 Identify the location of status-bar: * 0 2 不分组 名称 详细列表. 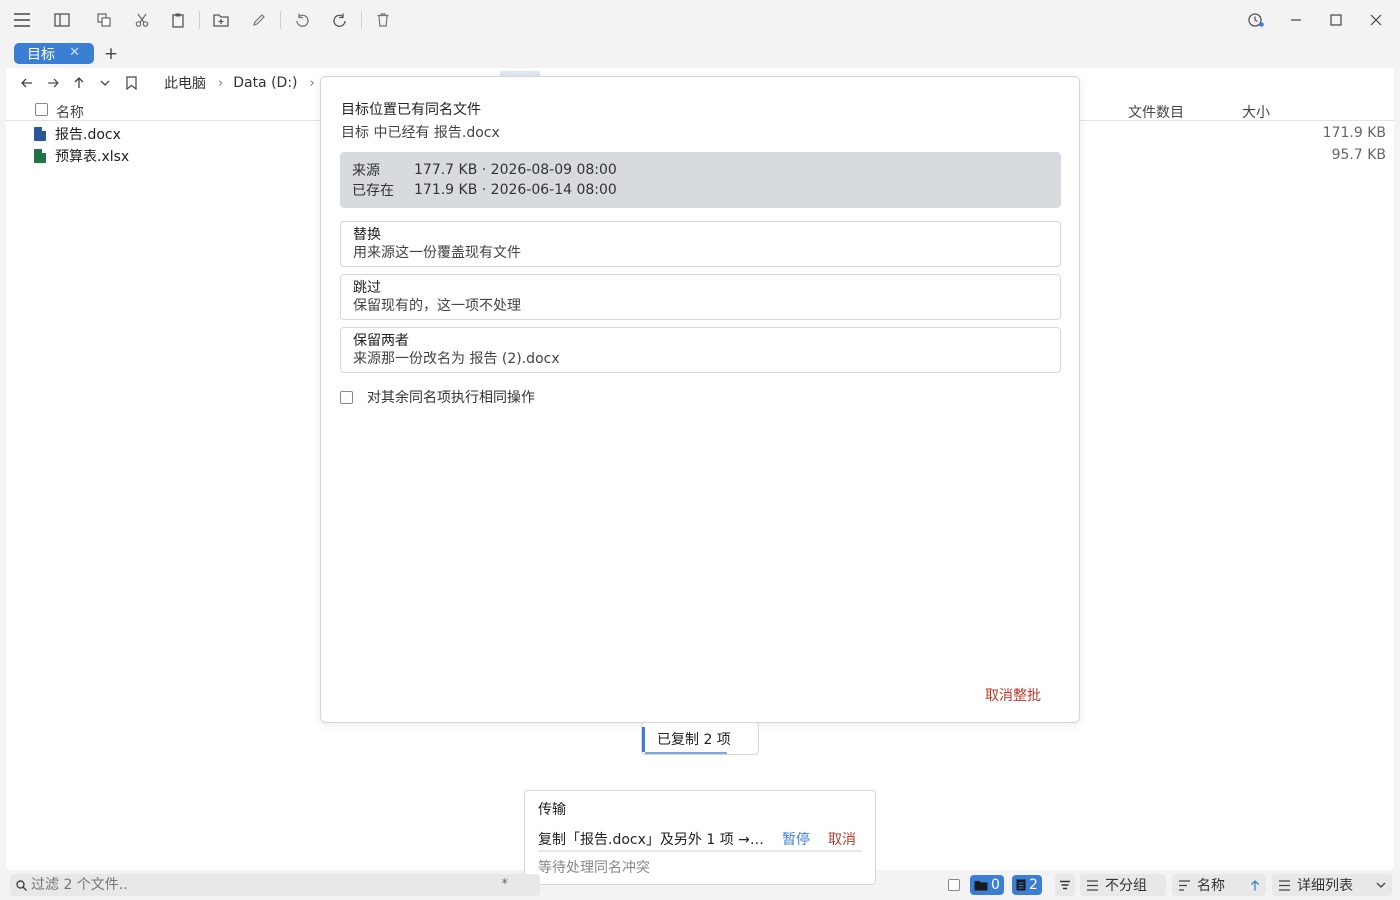
(700, 885).